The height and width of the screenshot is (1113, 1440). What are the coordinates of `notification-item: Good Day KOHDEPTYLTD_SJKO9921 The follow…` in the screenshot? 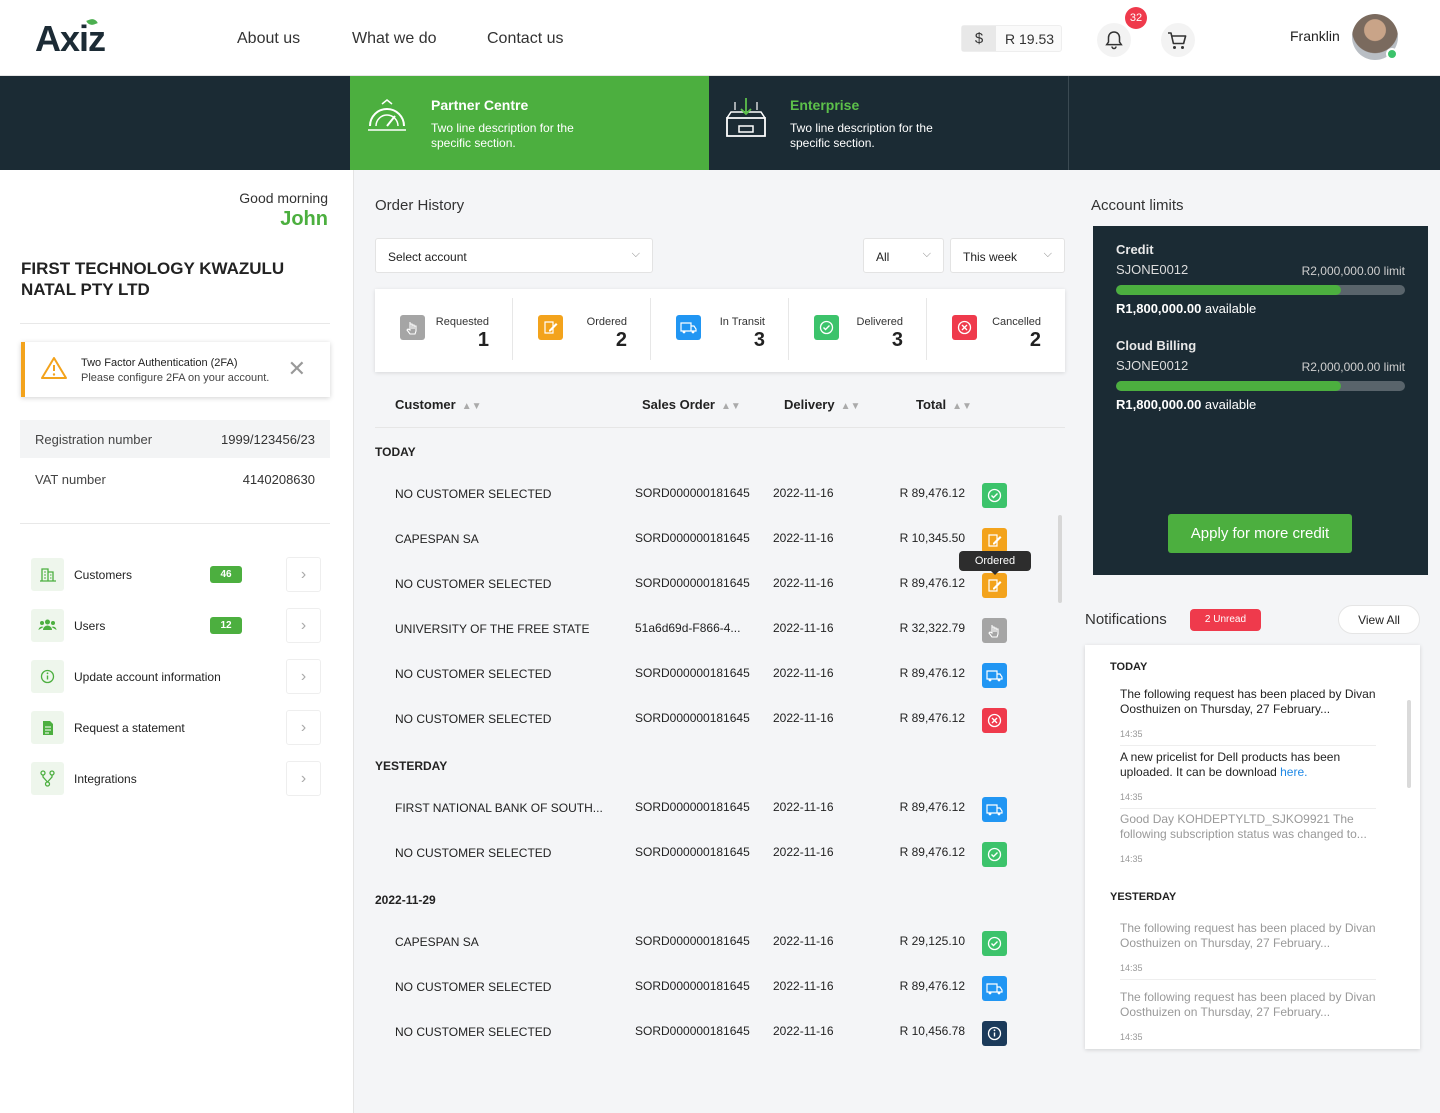 It's located at (1248, 838).